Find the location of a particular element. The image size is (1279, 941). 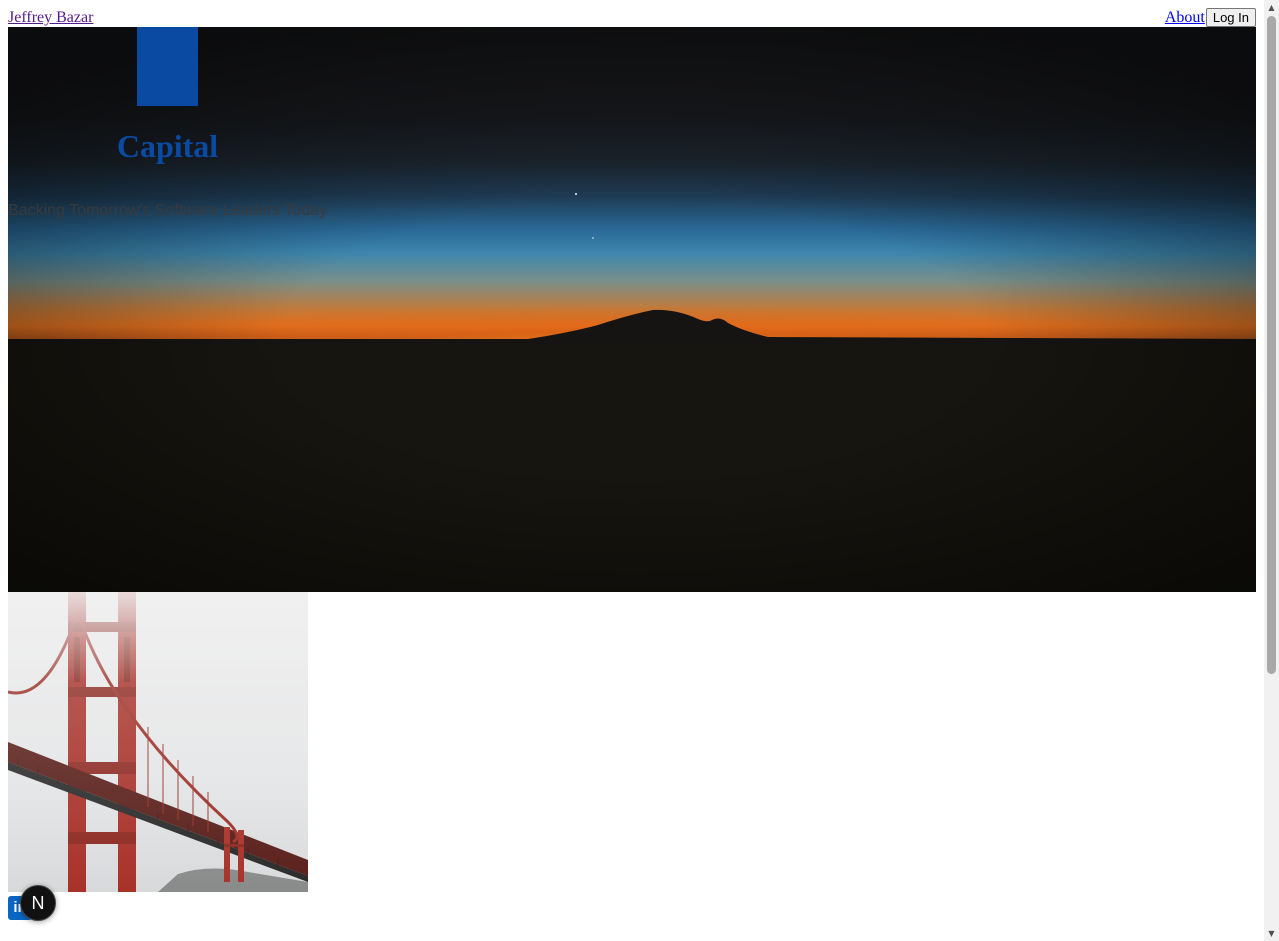

top-navigation: Jeffrey Bazar About Log In is located at coordinates (632, 17).